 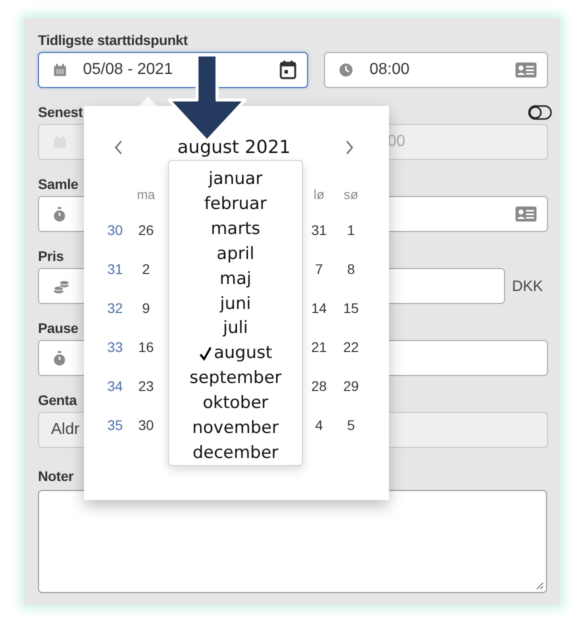 What do you see at coordinates (56, 476) in the screenshot?
I see `field-label: Noter` at bounding box center [56, 476].